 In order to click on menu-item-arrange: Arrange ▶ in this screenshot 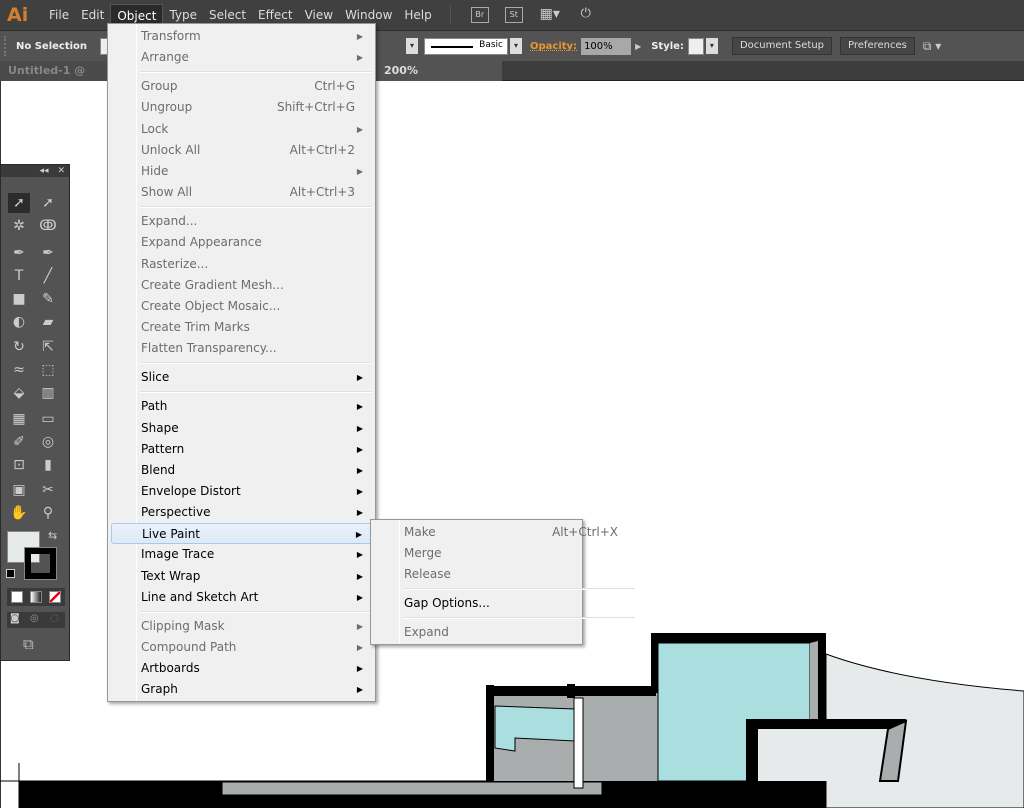, I will do `click(242, 57)`.